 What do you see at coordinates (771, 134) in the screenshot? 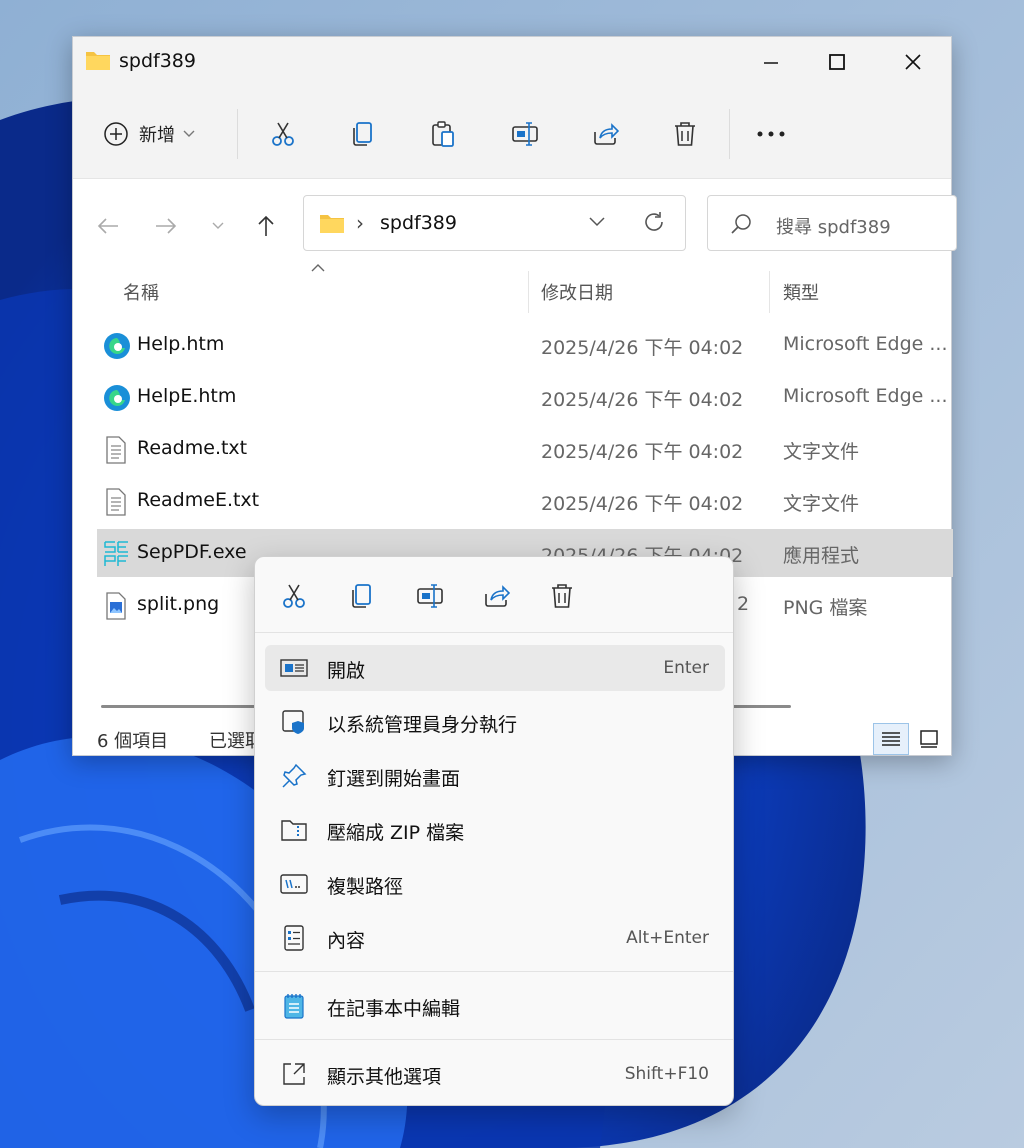
I see `more-icon` at bounding box center [771, 134].